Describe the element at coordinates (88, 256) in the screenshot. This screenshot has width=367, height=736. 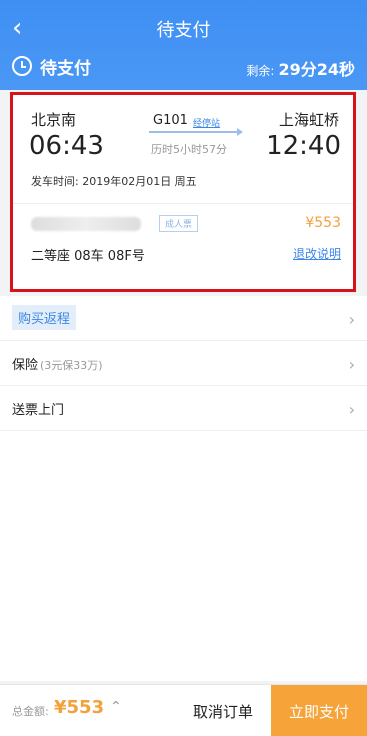
I see `seat-info: 二等座 08车 08F号` at that location.